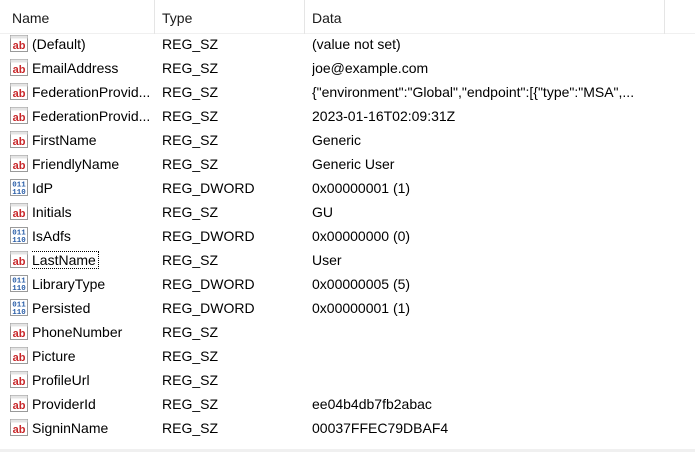  Describe the element at coordinates (380, 428) in the screenshot. I see `value-data: 00037FFEC79DBAF4` at that location.